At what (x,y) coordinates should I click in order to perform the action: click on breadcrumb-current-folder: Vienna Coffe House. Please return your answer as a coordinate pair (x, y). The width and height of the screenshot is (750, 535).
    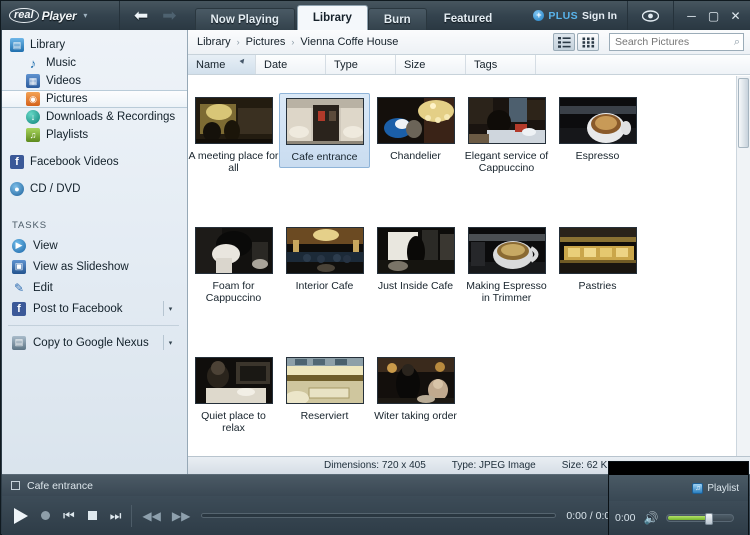
    Looking at the image, I should click on (349, 42).